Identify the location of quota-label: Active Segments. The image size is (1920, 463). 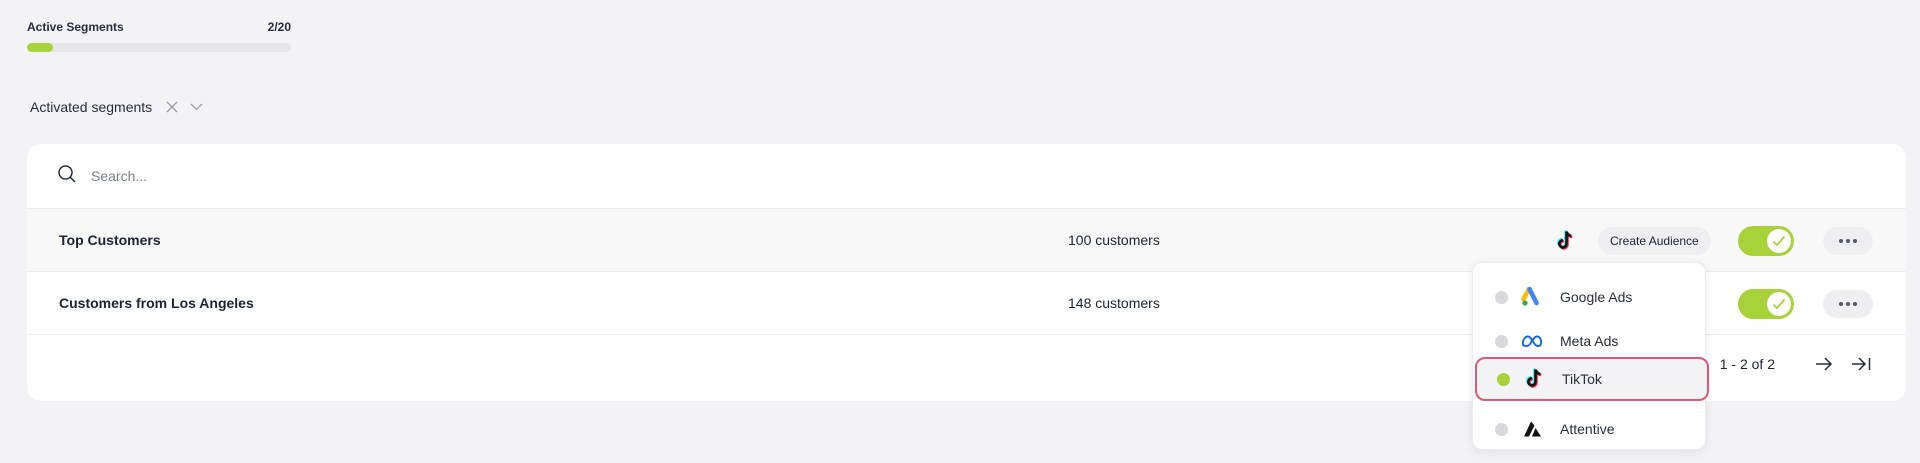
(75, 27).